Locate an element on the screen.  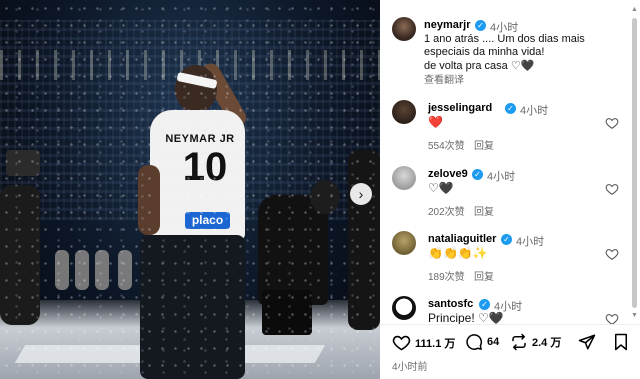
comment-likes: 554次赞 is located at coordinates (446, 144).